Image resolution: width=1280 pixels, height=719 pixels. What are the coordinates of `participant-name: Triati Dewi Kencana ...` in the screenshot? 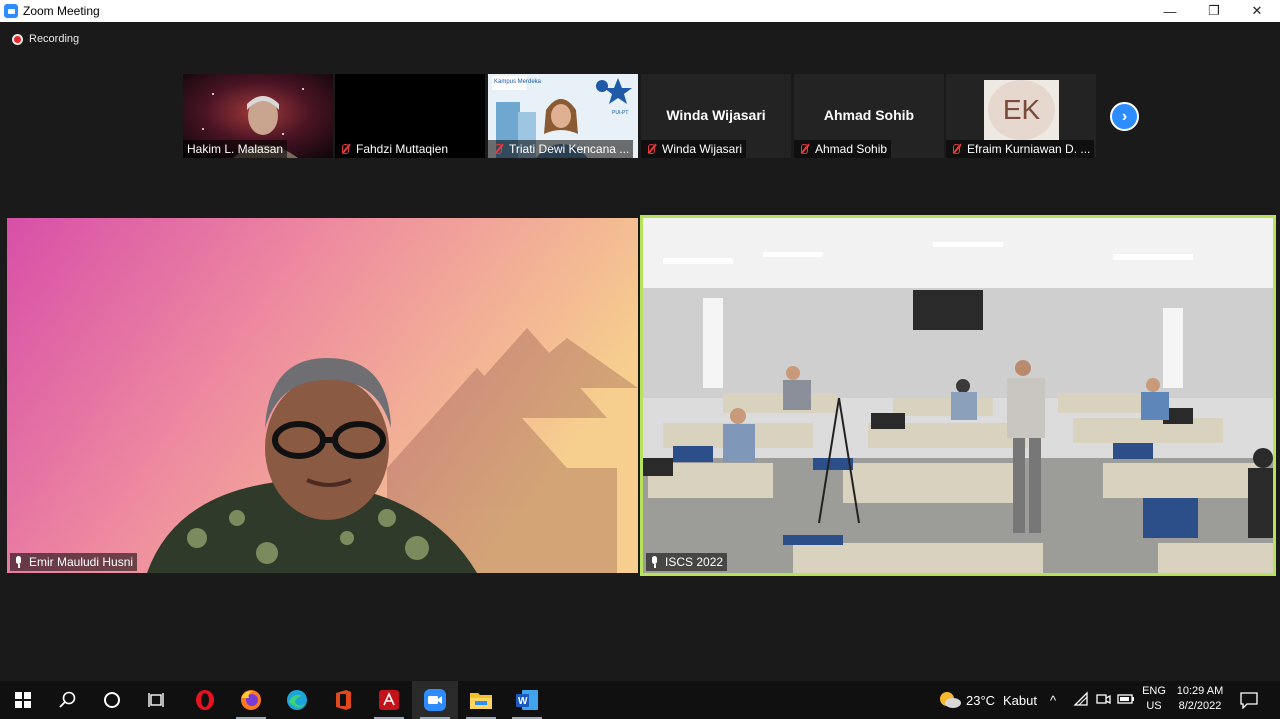 It's located at (569, 149).